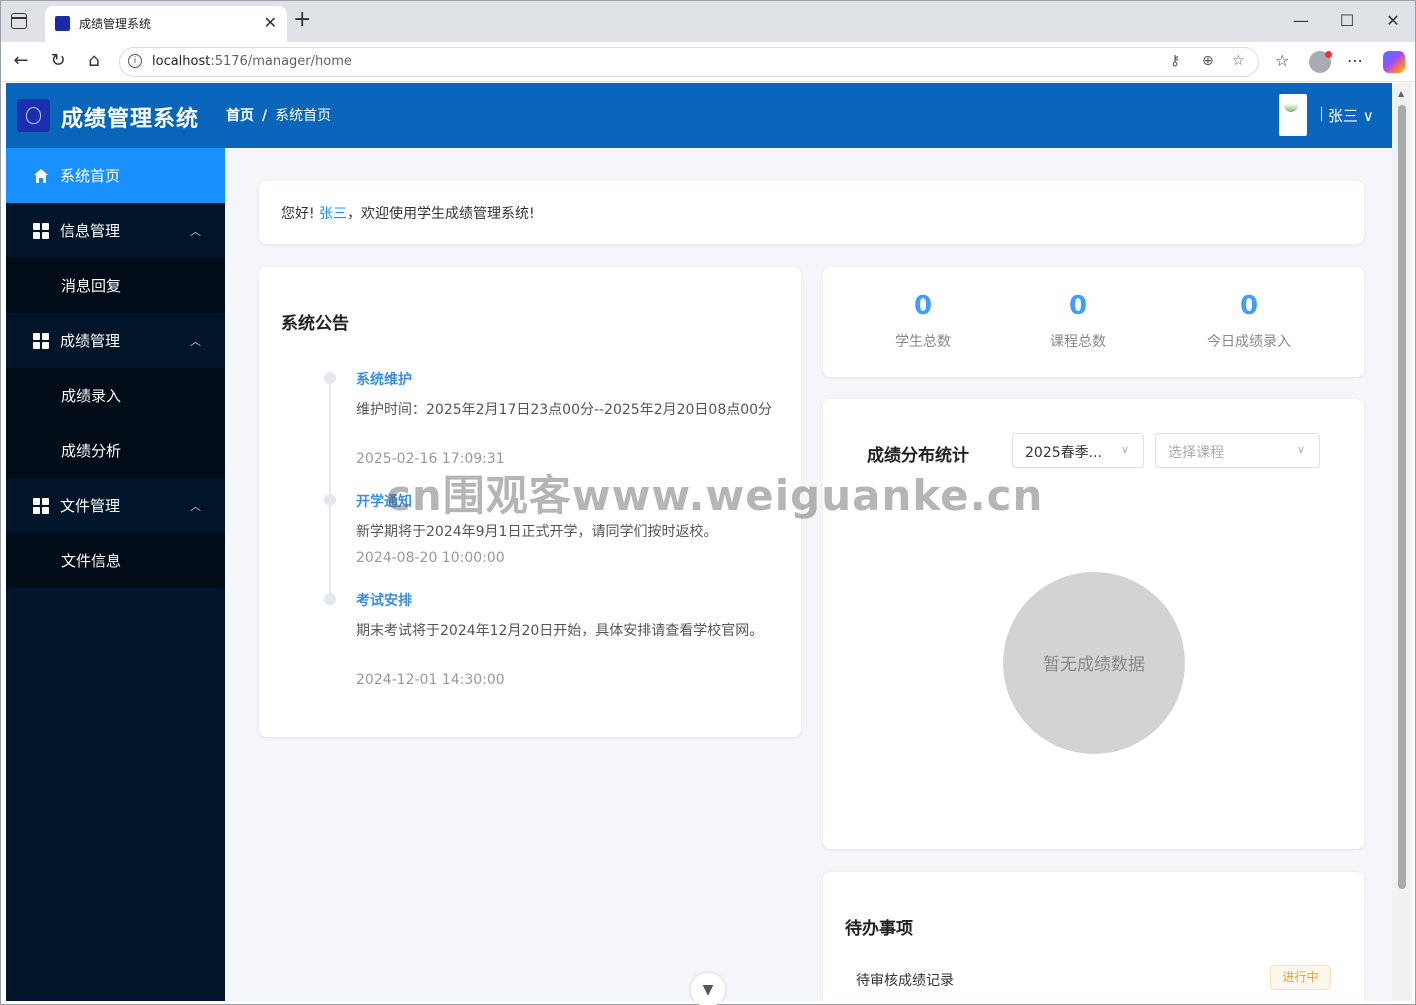 The height and width of the screenshot is (1005, 1416). What do you see at coordinates (115, 24) in the screenshot?
I see `tab-title: 成绩管理系统` at bounding box center [115, 24].